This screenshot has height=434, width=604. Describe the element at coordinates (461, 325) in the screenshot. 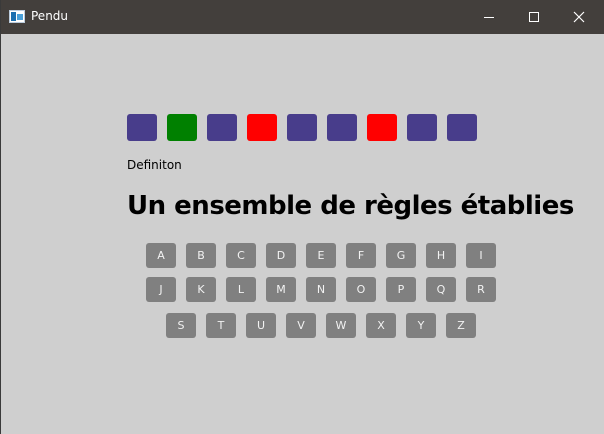

I see `letter-button-z: Z` at that location.